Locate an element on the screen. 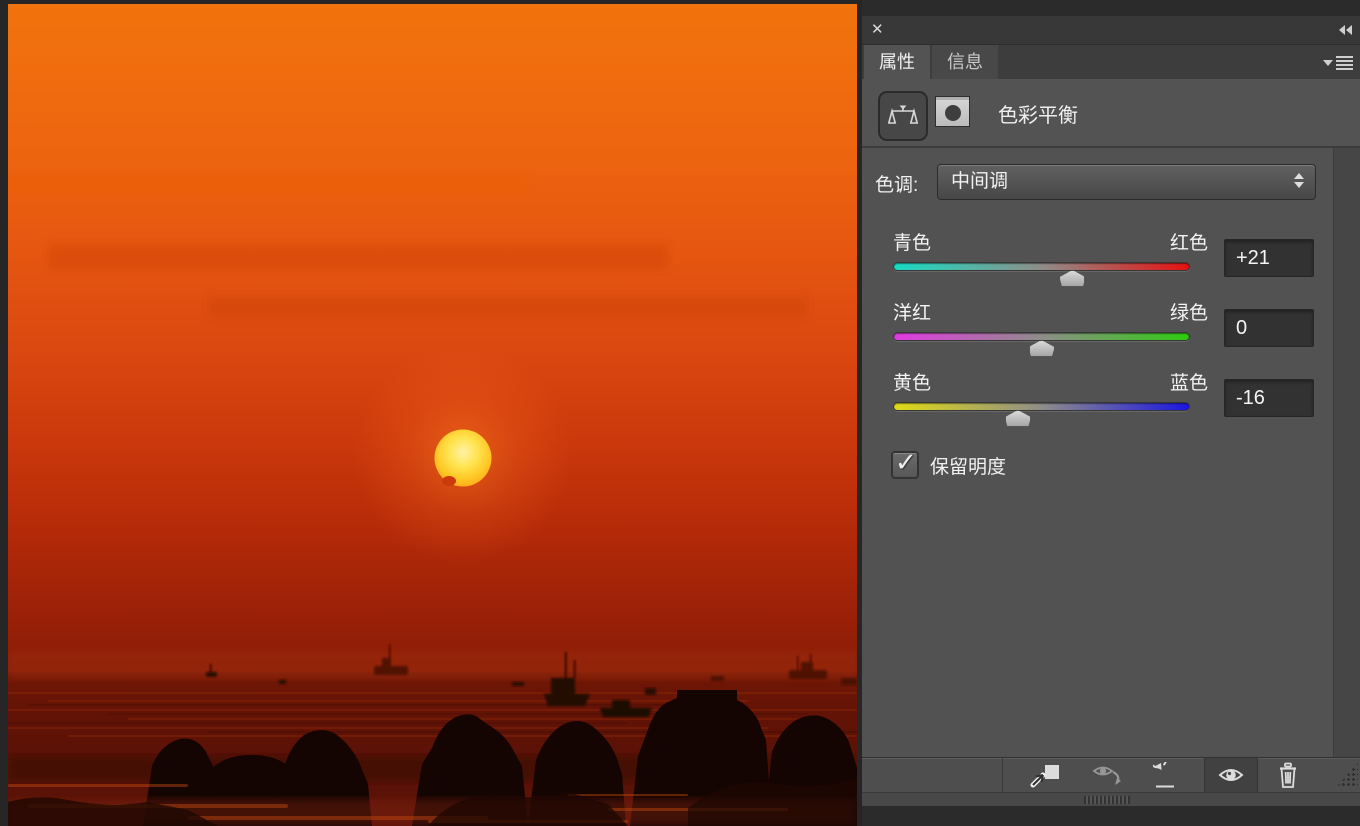  panel-titlebar: ✕ is located at coordinates (1111, 30).